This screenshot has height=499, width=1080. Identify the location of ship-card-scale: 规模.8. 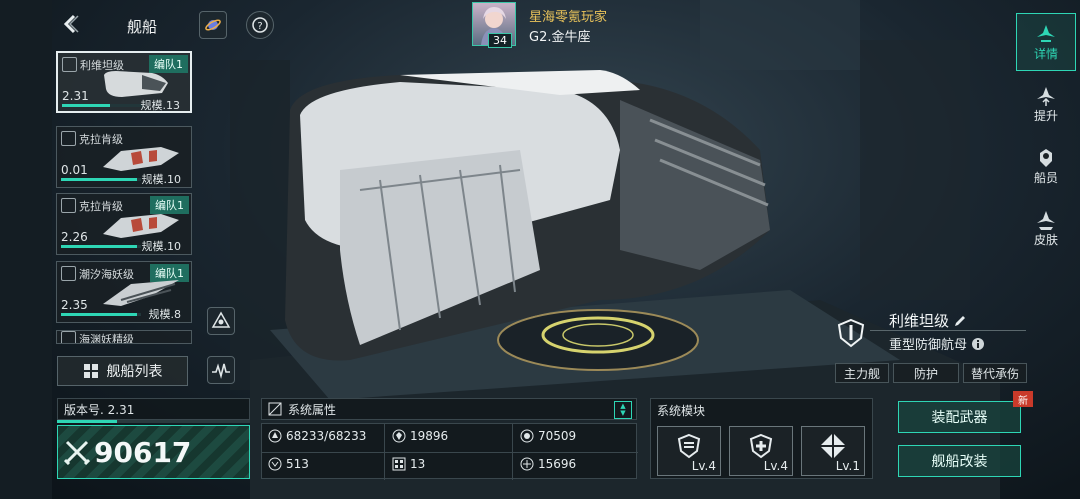
(165, 314).